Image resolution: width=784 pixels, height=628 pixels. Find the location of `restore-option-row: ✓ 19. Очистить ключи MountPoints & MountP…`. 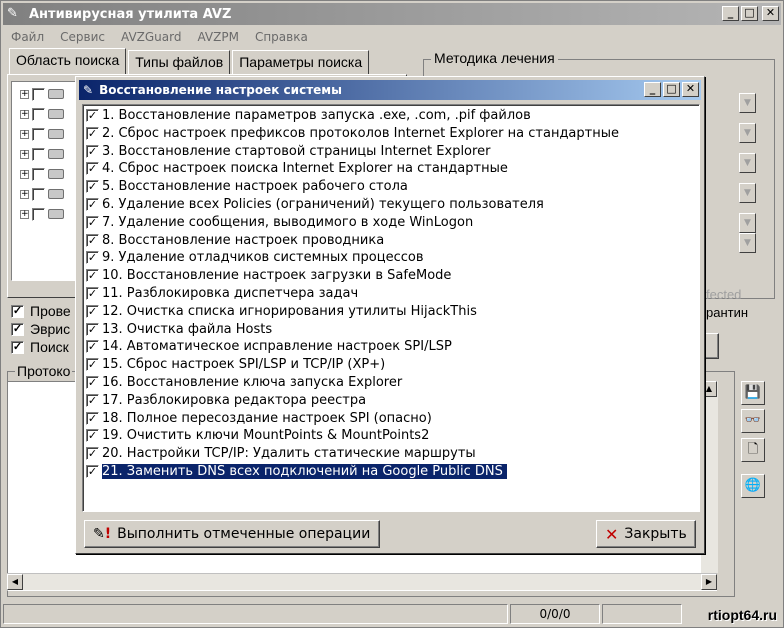

restore-option-row: ✓ 19. Очистить ключи MountPoints & MountP… is located at coordinates (257, 435).